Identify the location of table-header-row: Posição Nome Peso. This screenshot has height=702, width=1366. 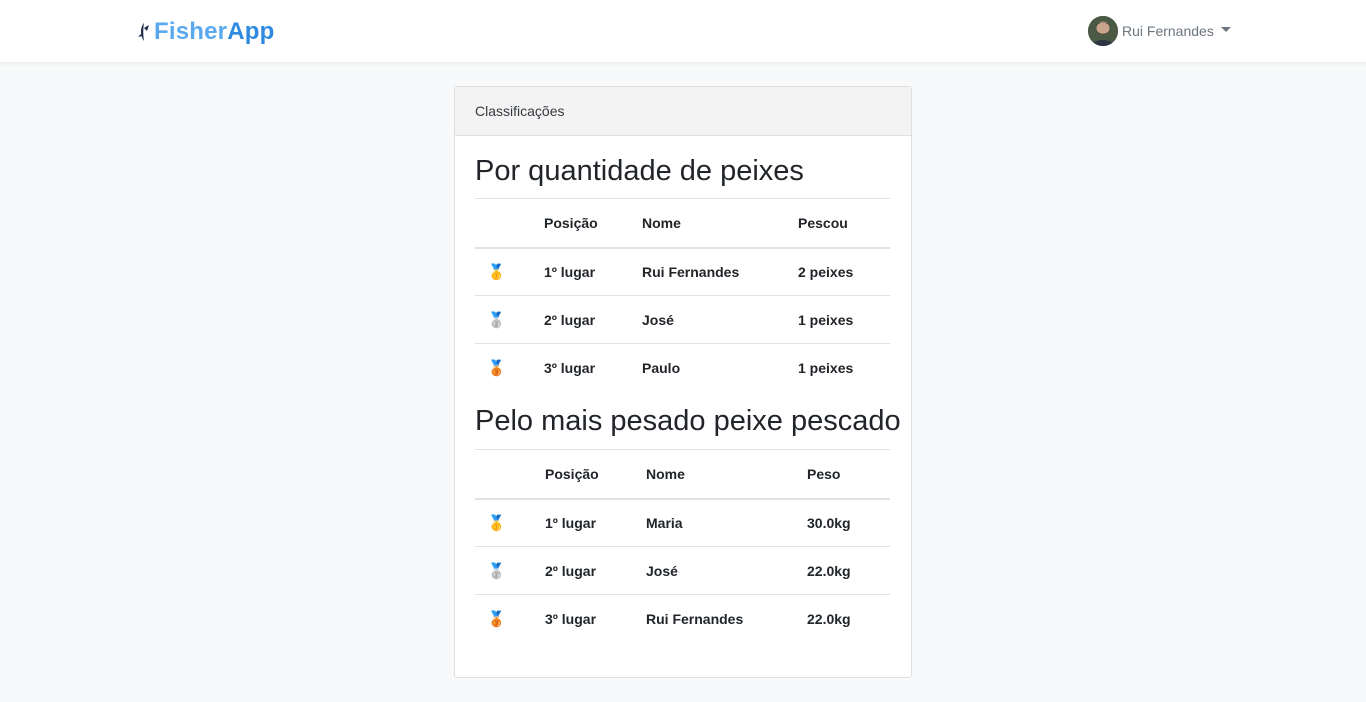
(682, 474).